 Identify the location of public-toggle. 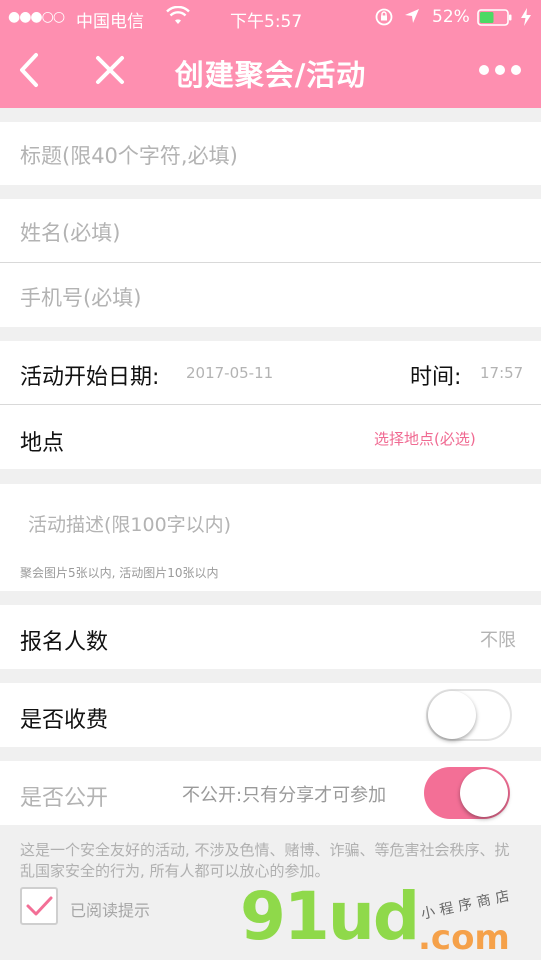
(467, 793).